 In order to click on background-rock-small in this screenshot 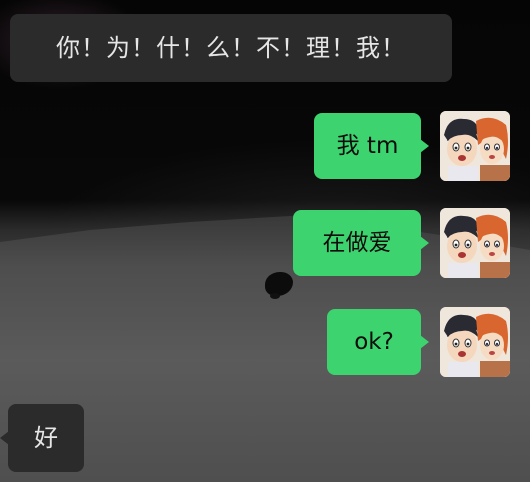, I will do `click(275, 296)`.